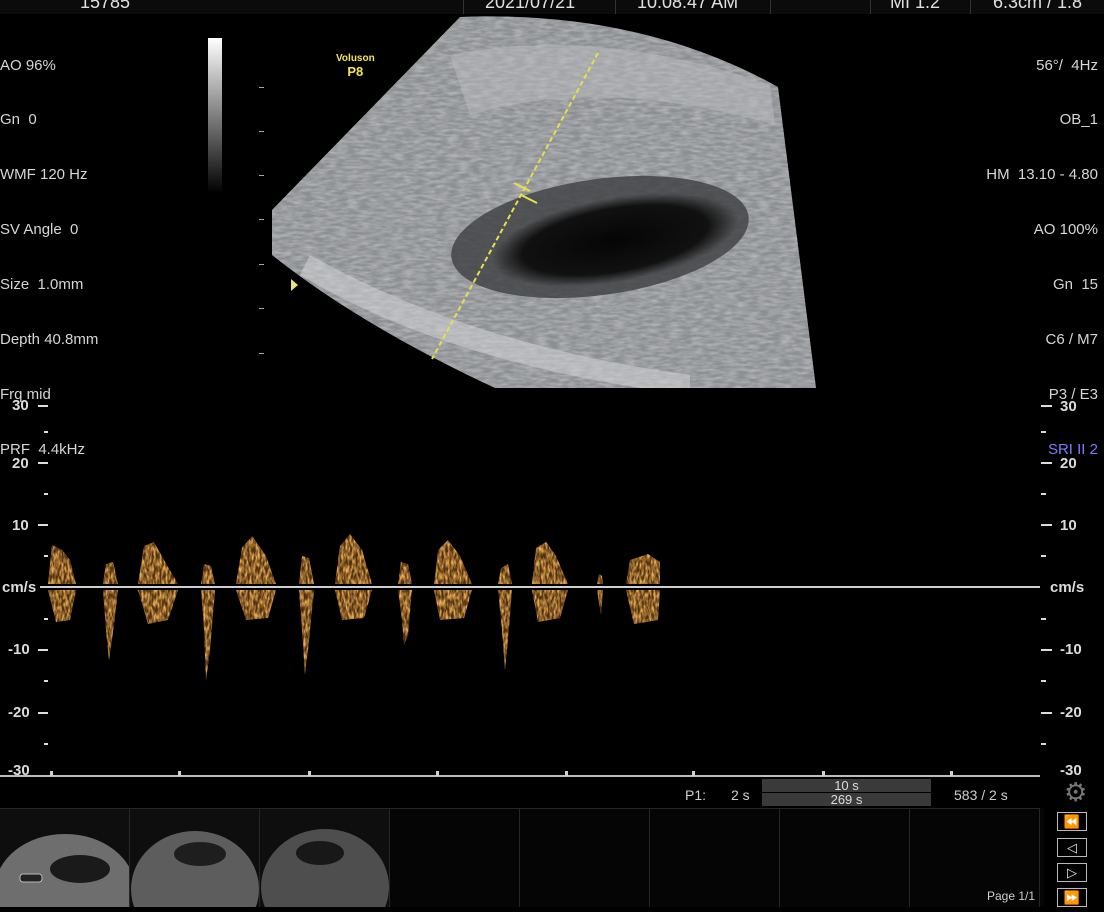  What do you see at coordinates (1071, 340) in the screenshot?
I see `param-map: C6 / M7` at bounding box center [1071, 340].